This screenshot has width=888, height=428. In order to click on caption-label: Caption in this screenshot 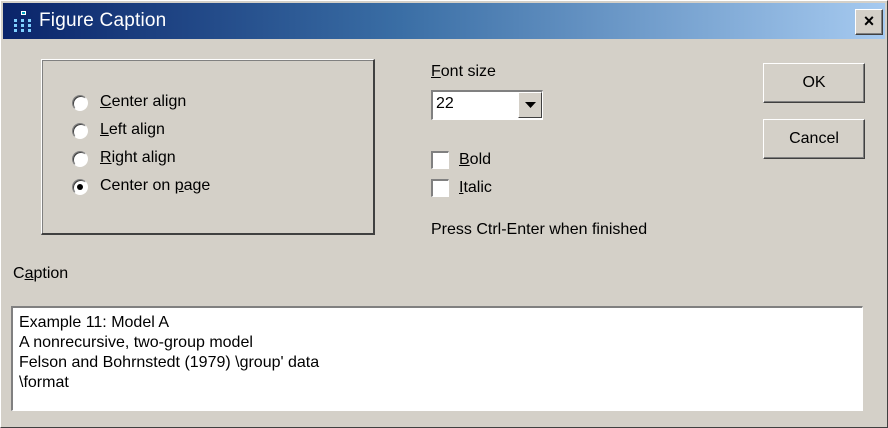, I will do `click(41, 273)`.